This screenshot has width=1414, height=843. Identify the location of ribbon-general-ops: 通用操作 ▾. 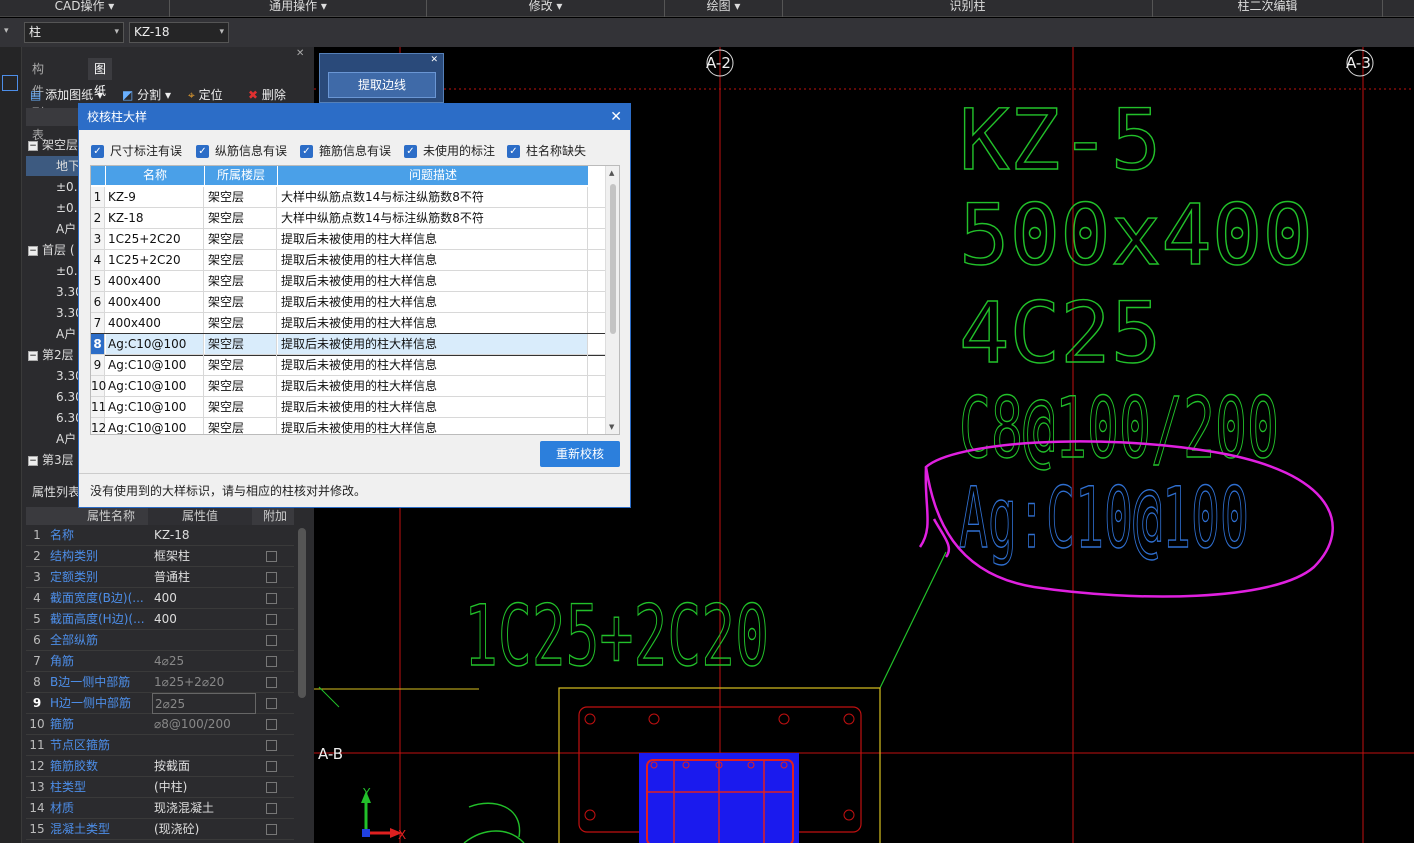
(298, 8).